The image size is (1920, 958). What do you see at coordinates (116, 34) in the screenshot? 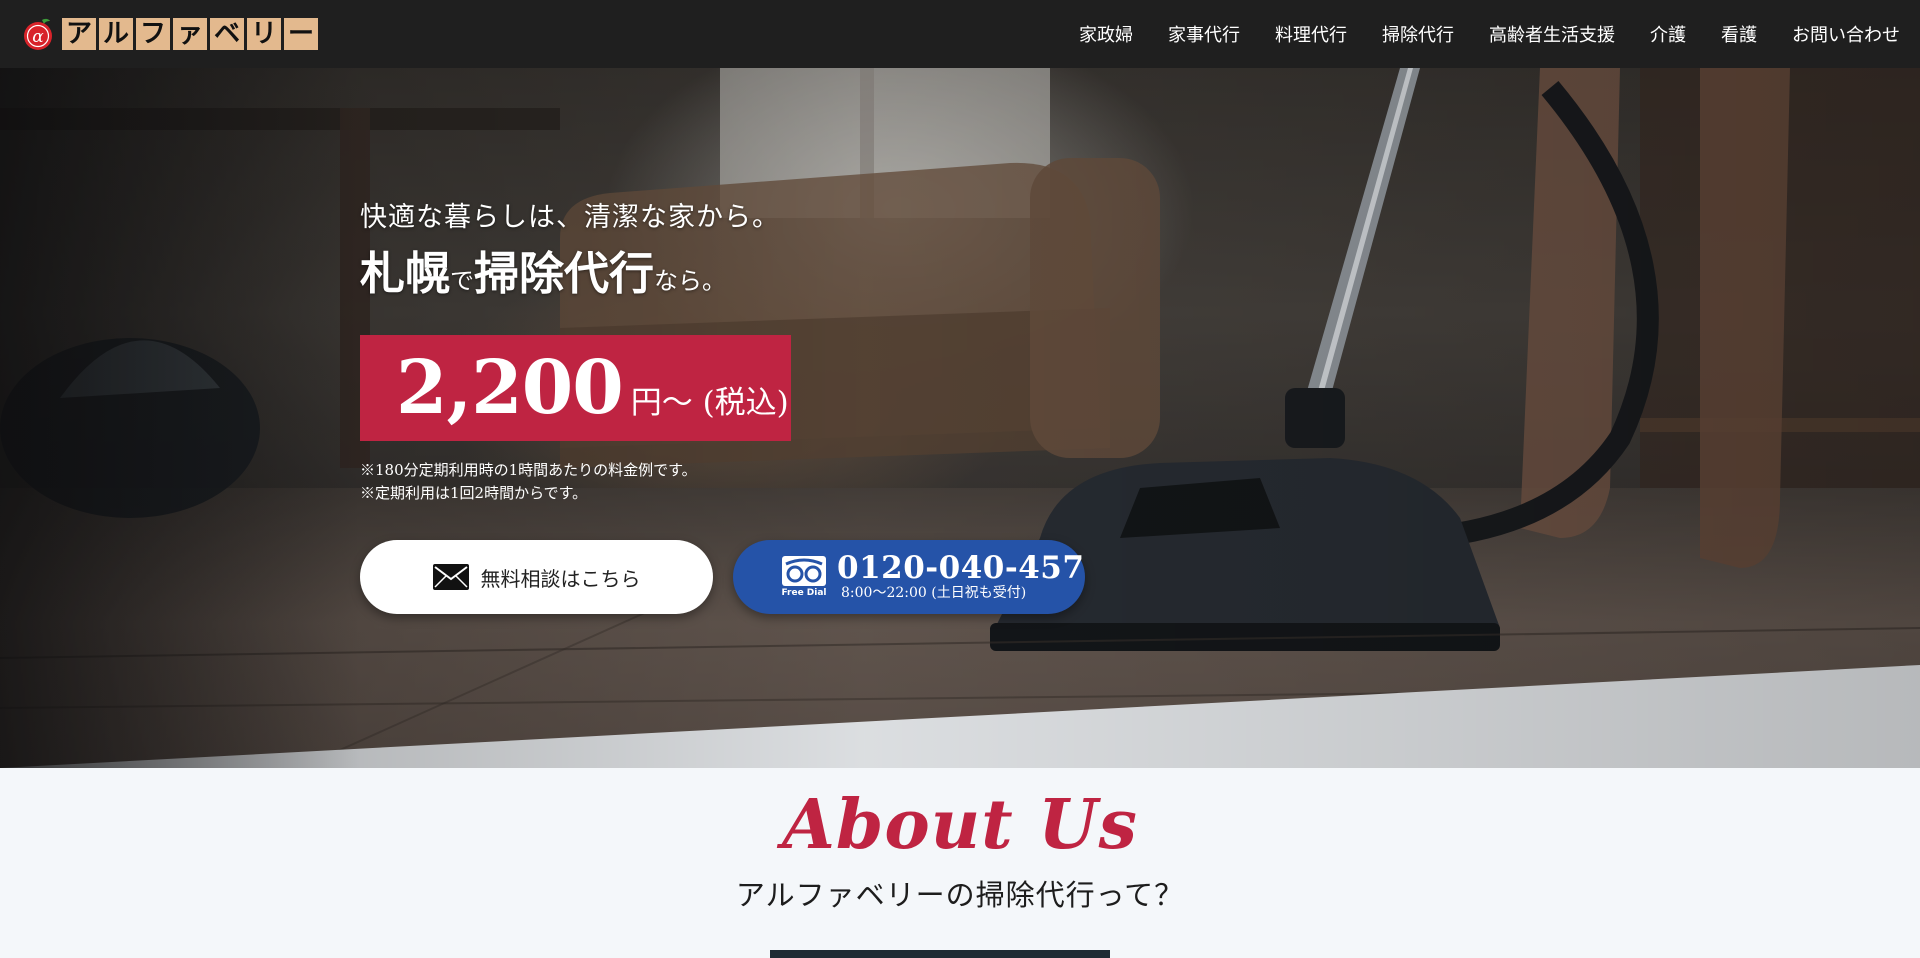
I see `logo-char: ル` at bounding box center [116, 34].